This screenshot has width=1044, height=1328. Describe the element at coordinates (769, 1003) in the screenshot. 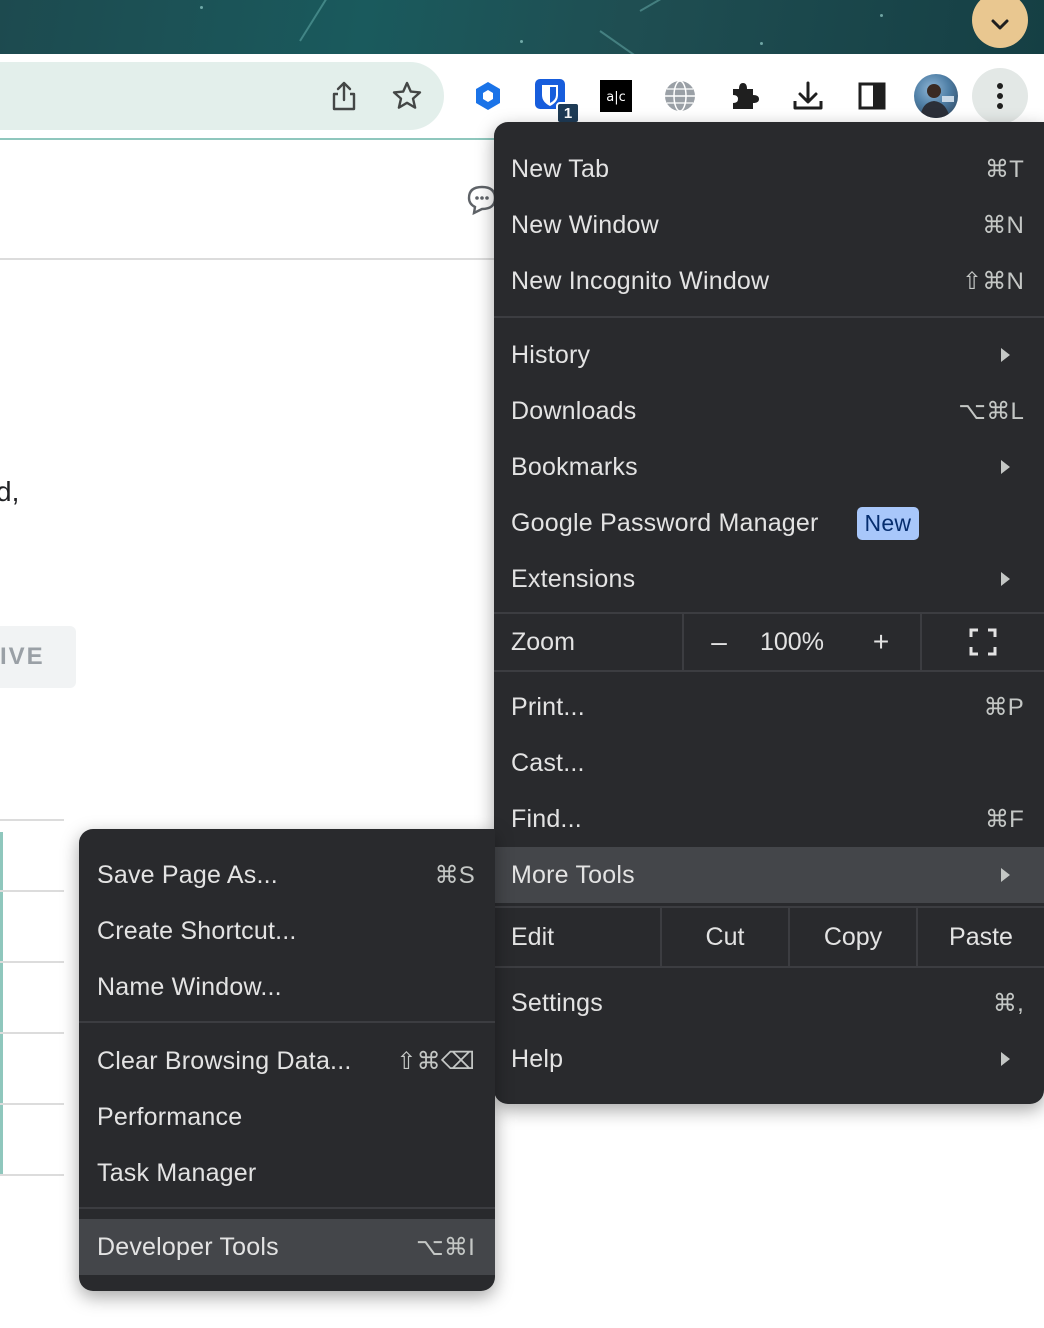

I see `menu-item-settings: Settings ⌘,` at that location.